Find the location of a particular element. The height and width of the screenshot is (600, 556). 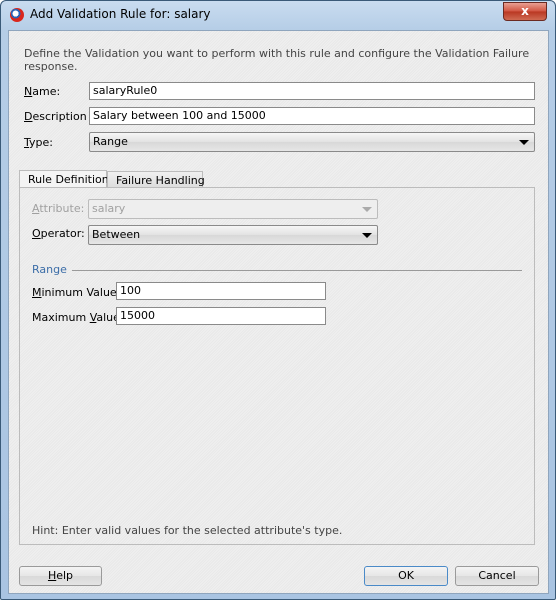

tab-failure-handling: Failure Handling is located at coordinates (156, 179).